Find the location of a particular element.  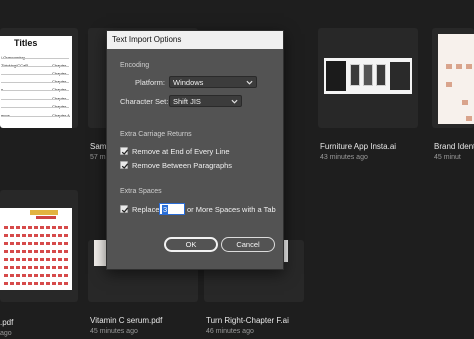

remove-end-of-line-checkbox is located at coordinates (124, 151).